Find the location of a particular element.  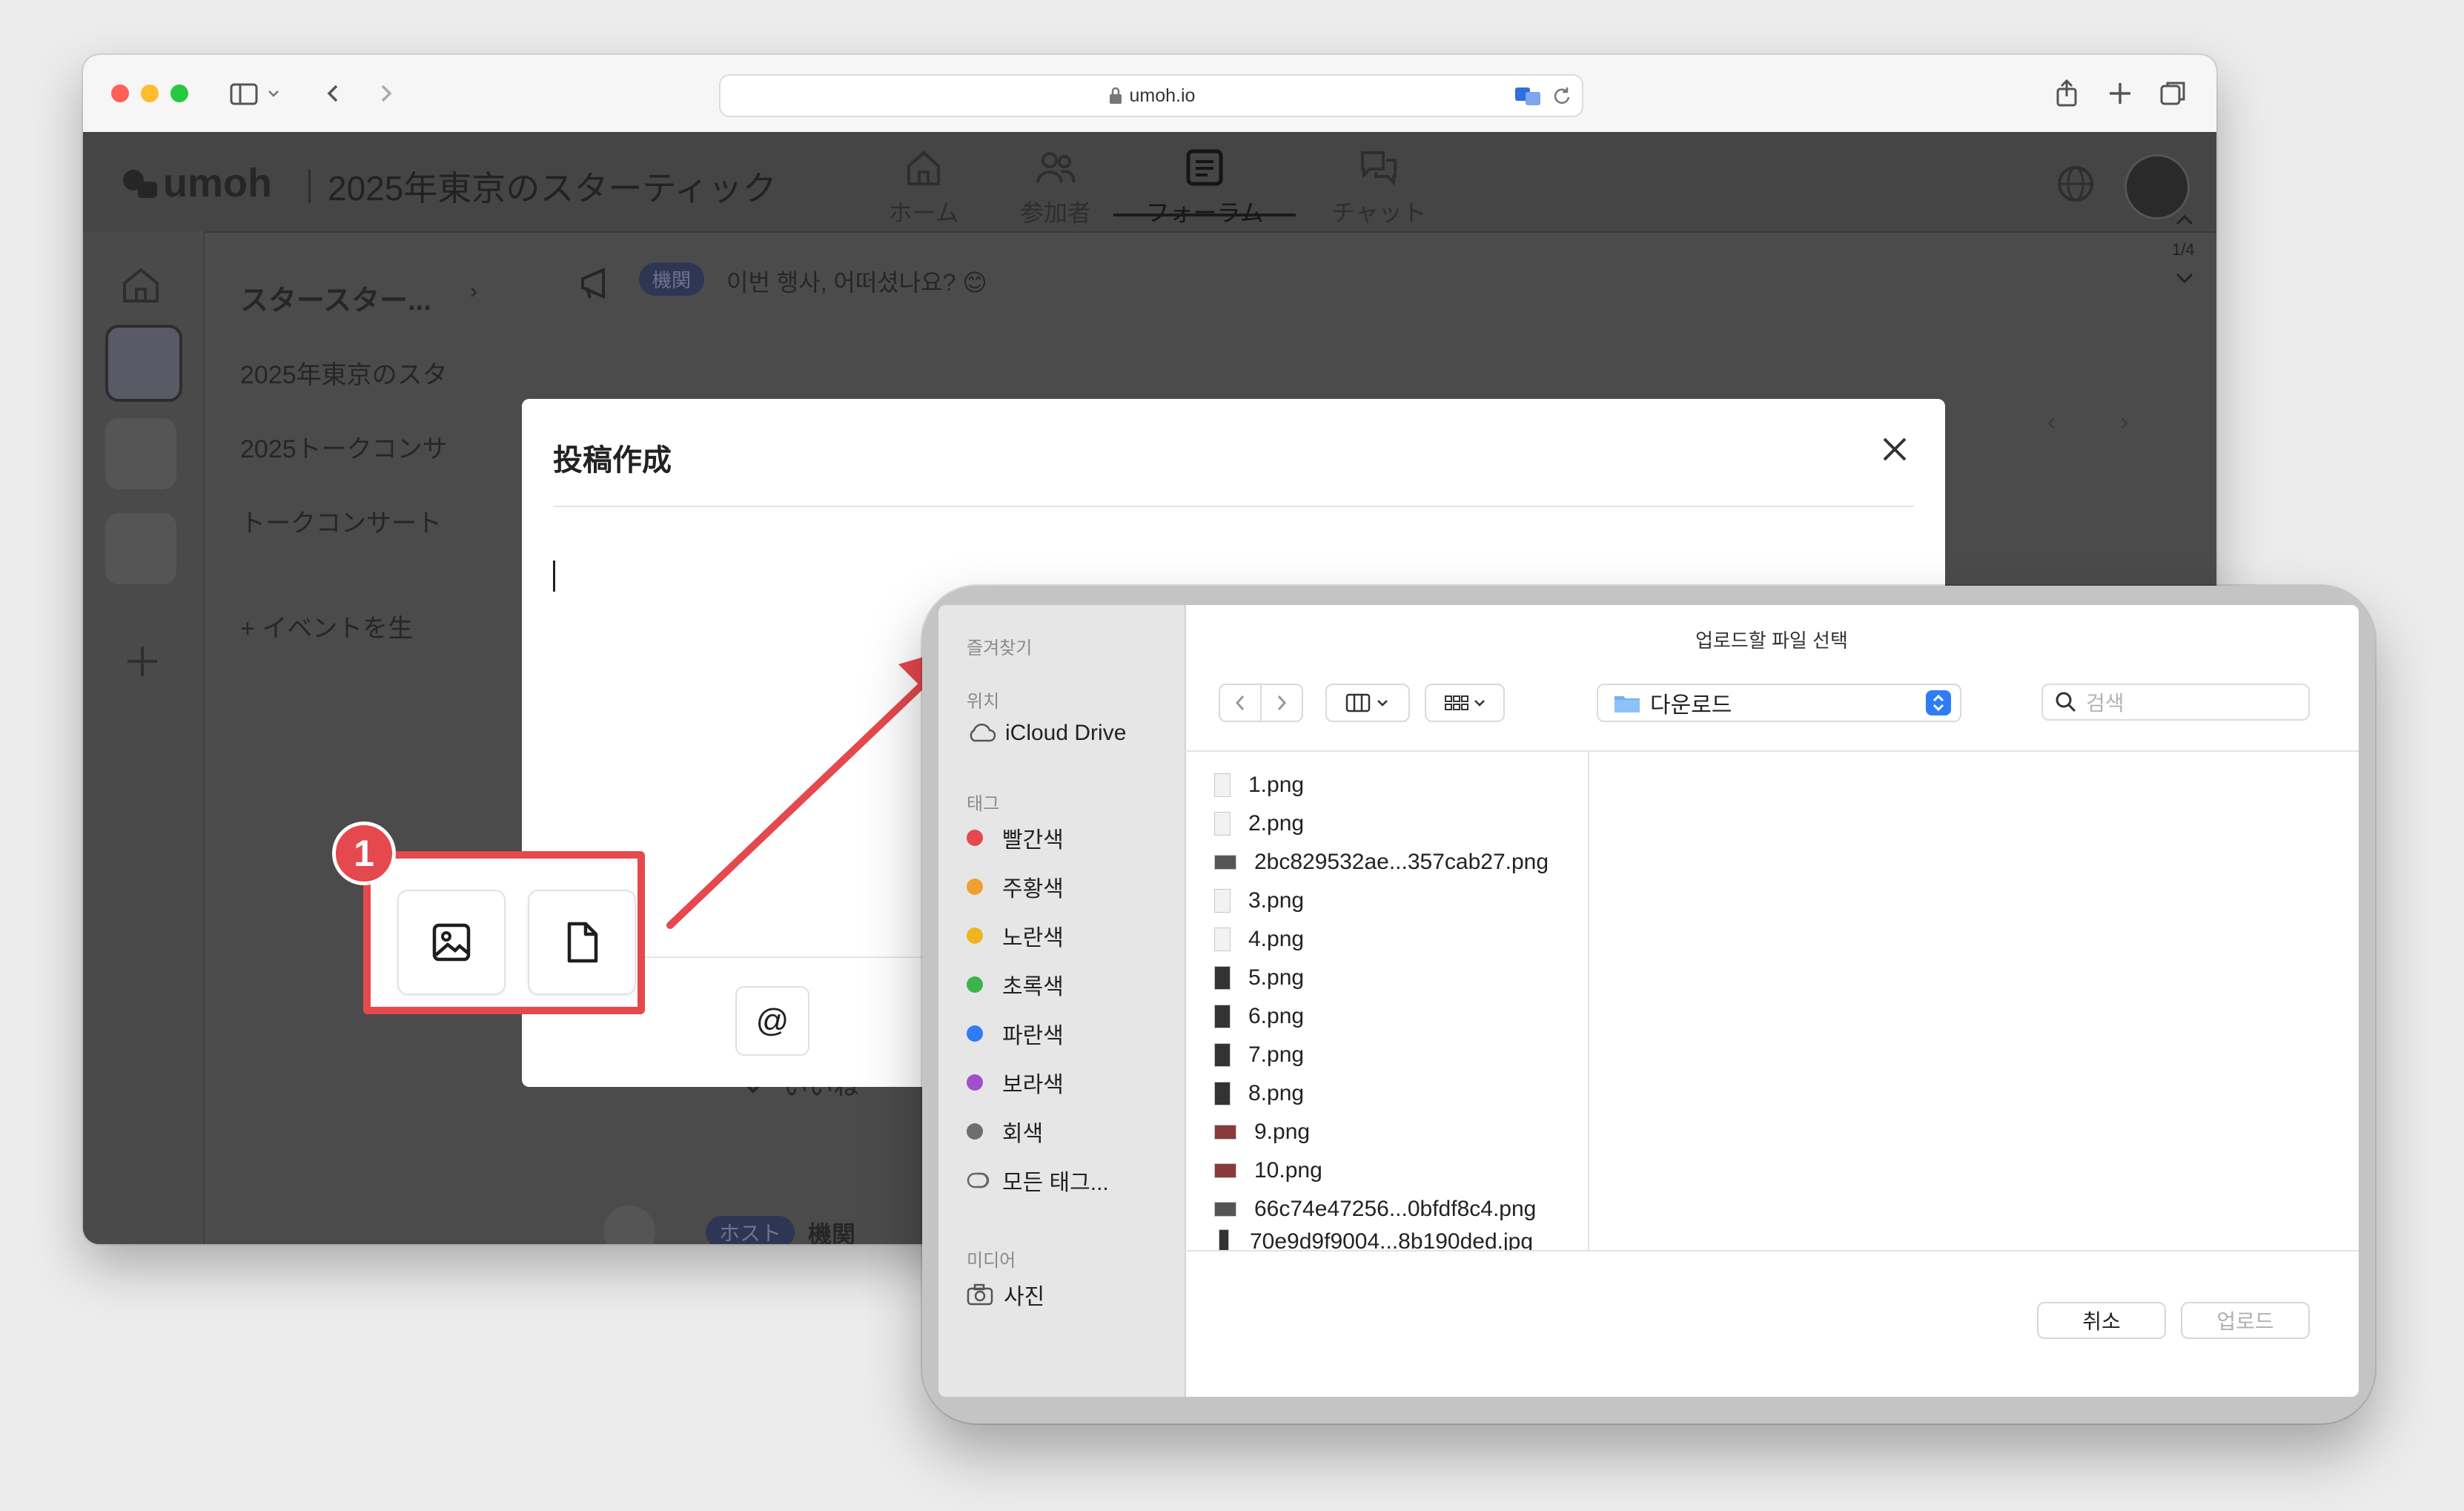

tag-gray: 회색 is located at coordinates (1005, 1131).